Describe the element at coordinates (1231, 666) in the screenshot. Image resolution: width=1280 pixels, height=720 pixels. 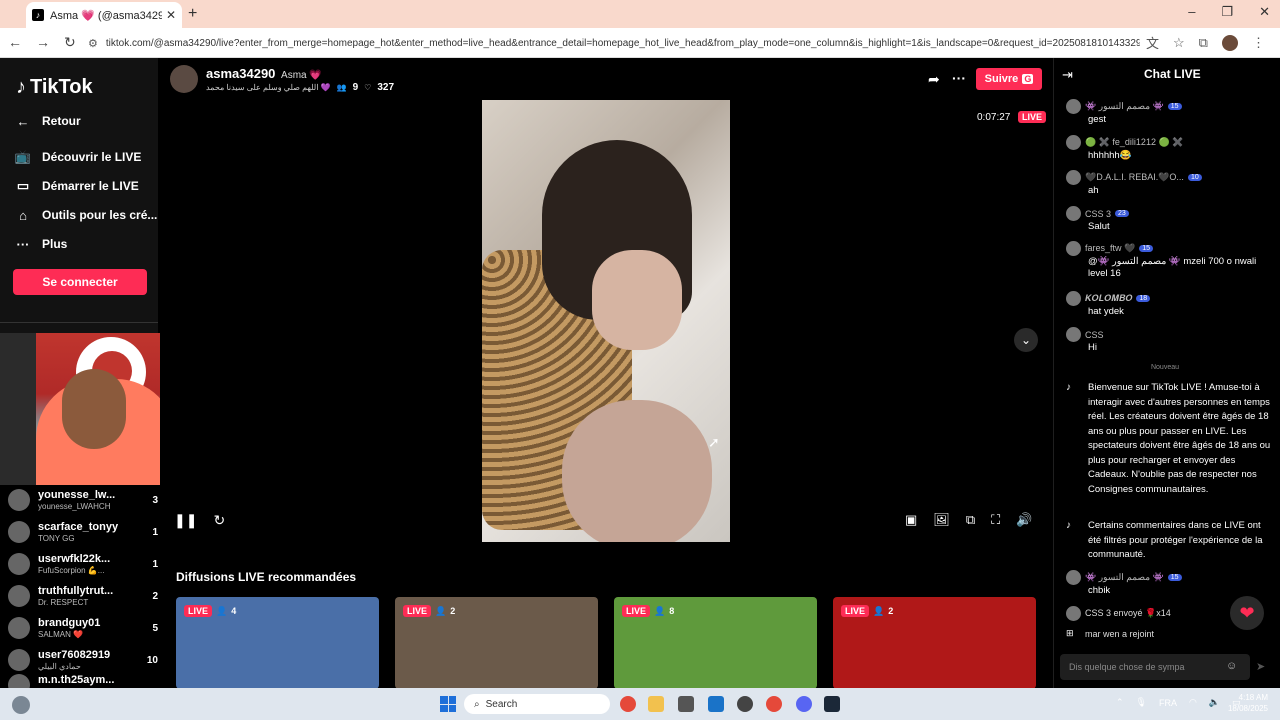
I see `emoji-icon: ☺` at that location.